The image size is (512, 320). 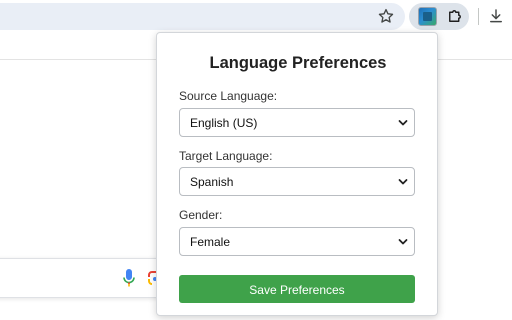 I want to click on save-preferences-button: Save Preferences, so click(x=297, y=289).